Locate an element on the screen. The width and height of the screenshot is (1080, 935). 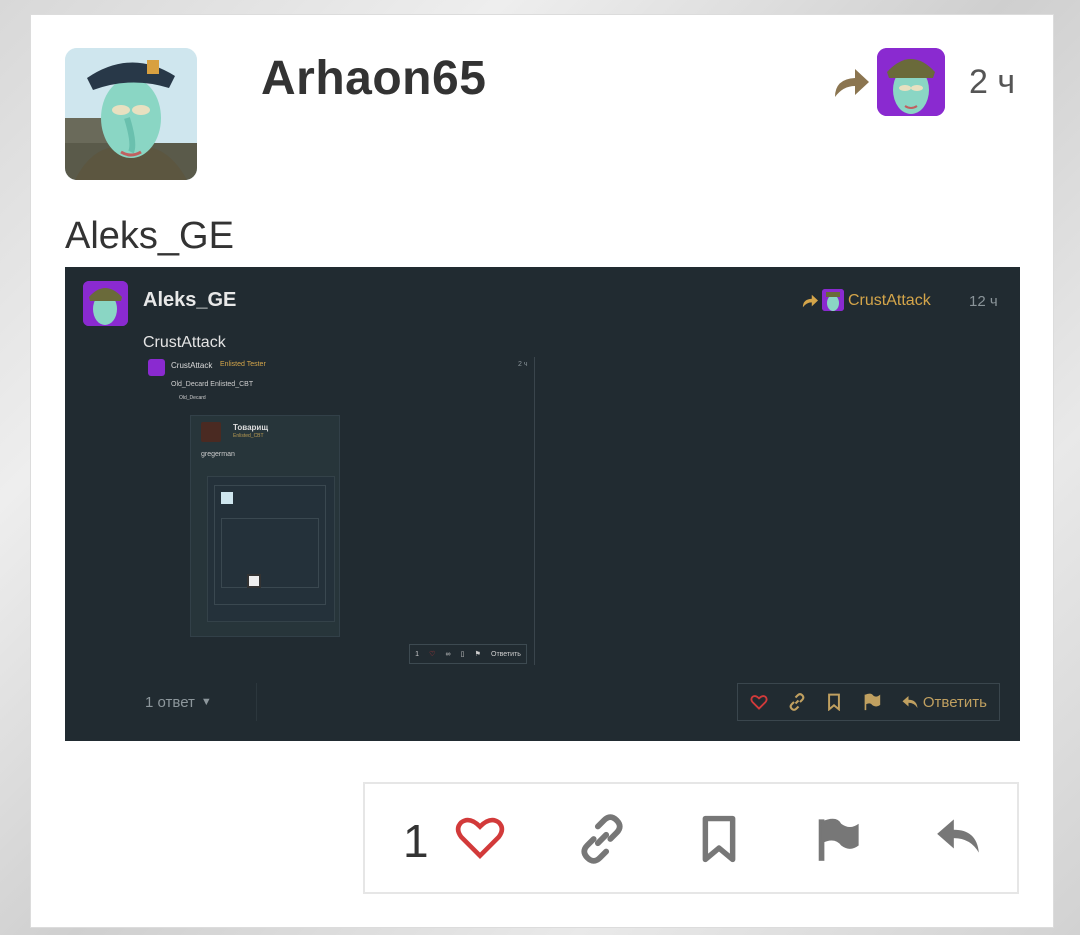
deepest-inner is located at coordinates (270, 553).